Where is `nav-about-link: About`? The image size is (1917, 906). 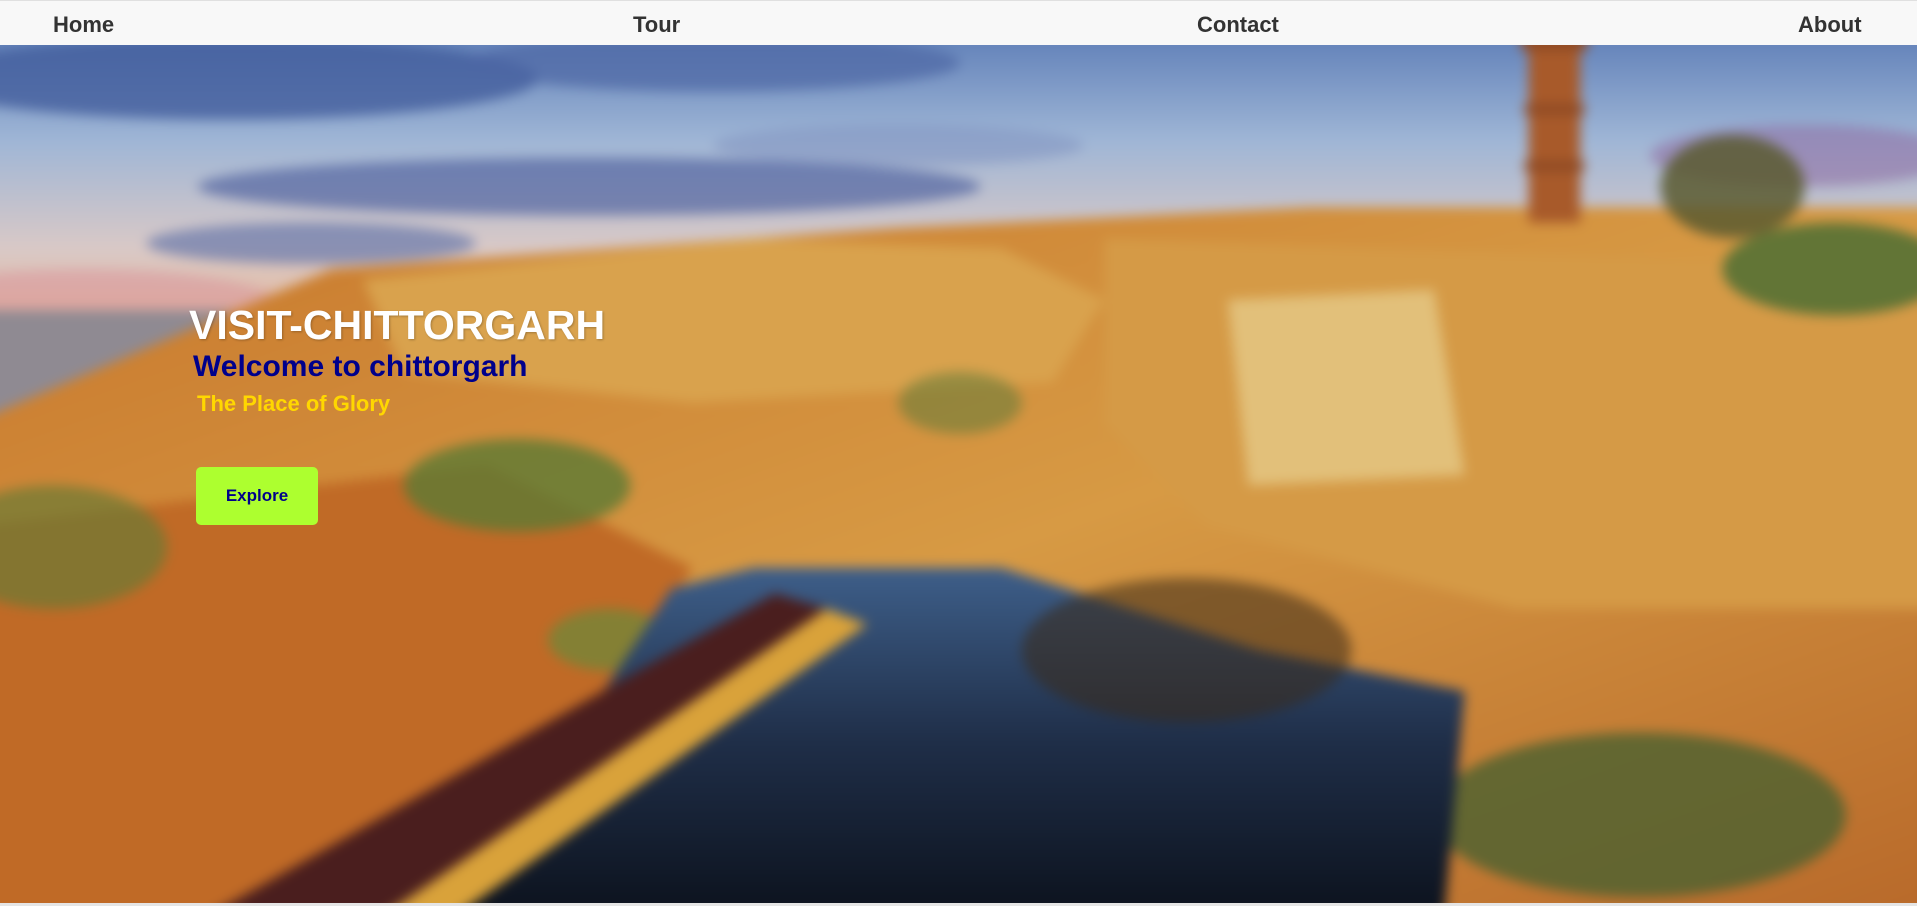
nav-about-link: About is located at coordinates (1830, 25).